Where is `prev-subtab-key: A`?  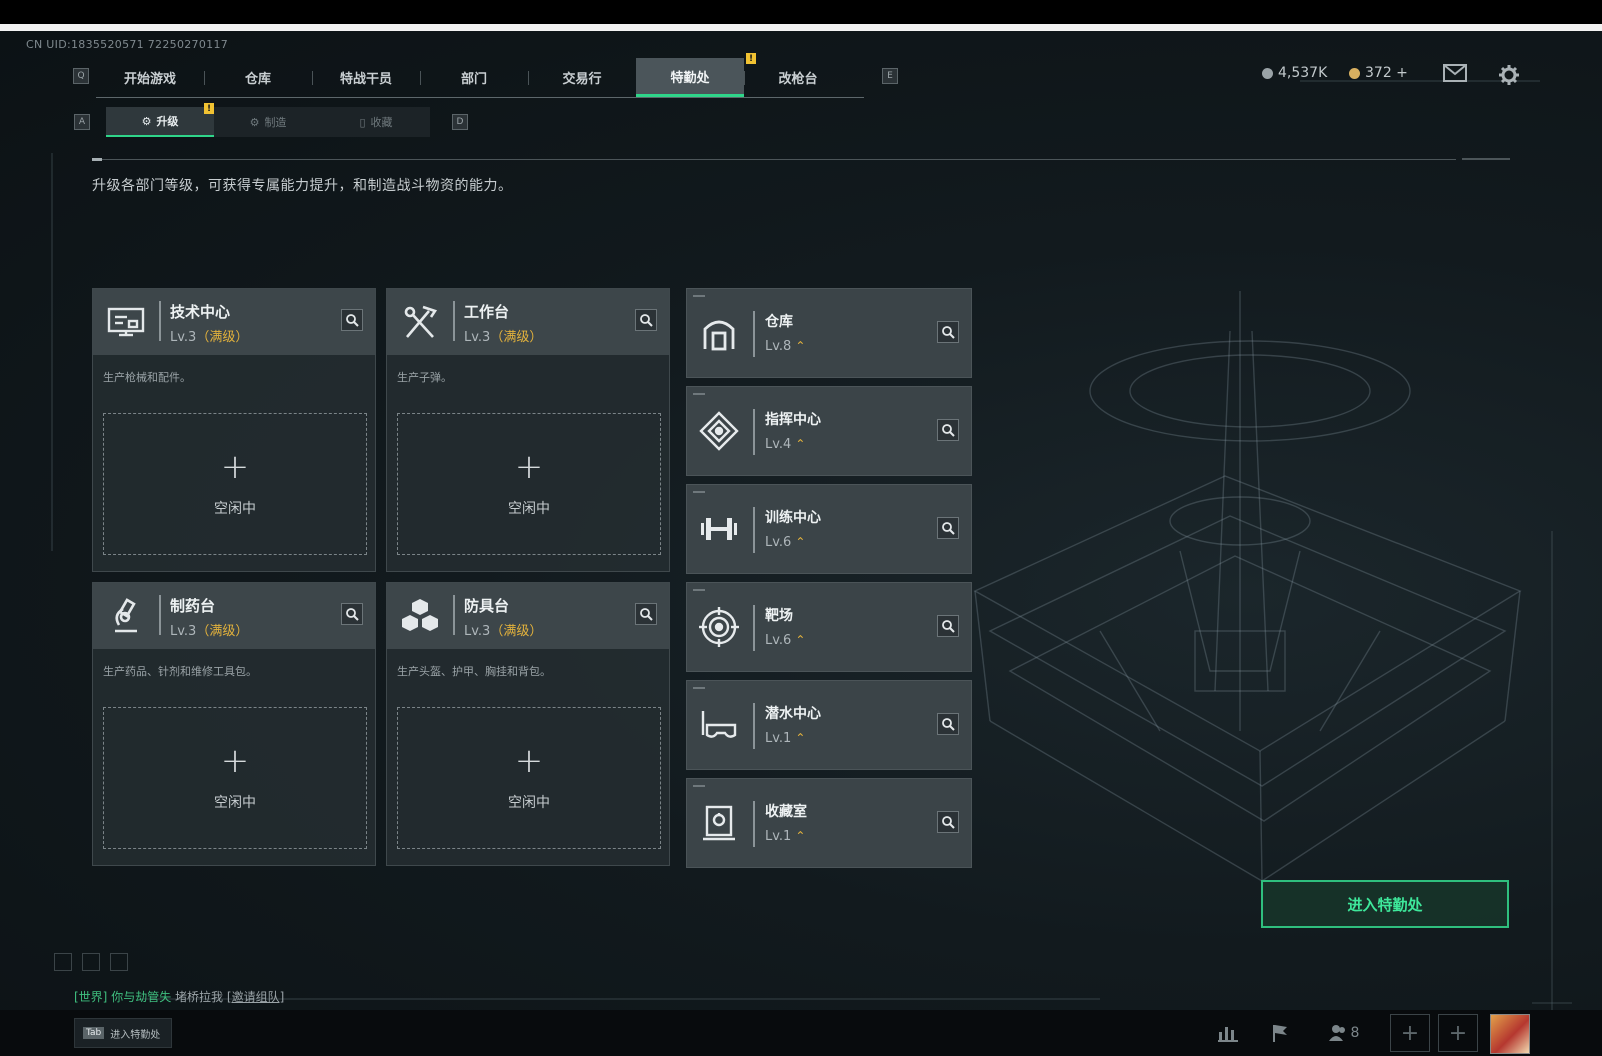 prev-subtab-key: A is located at coordinates (82, 122).